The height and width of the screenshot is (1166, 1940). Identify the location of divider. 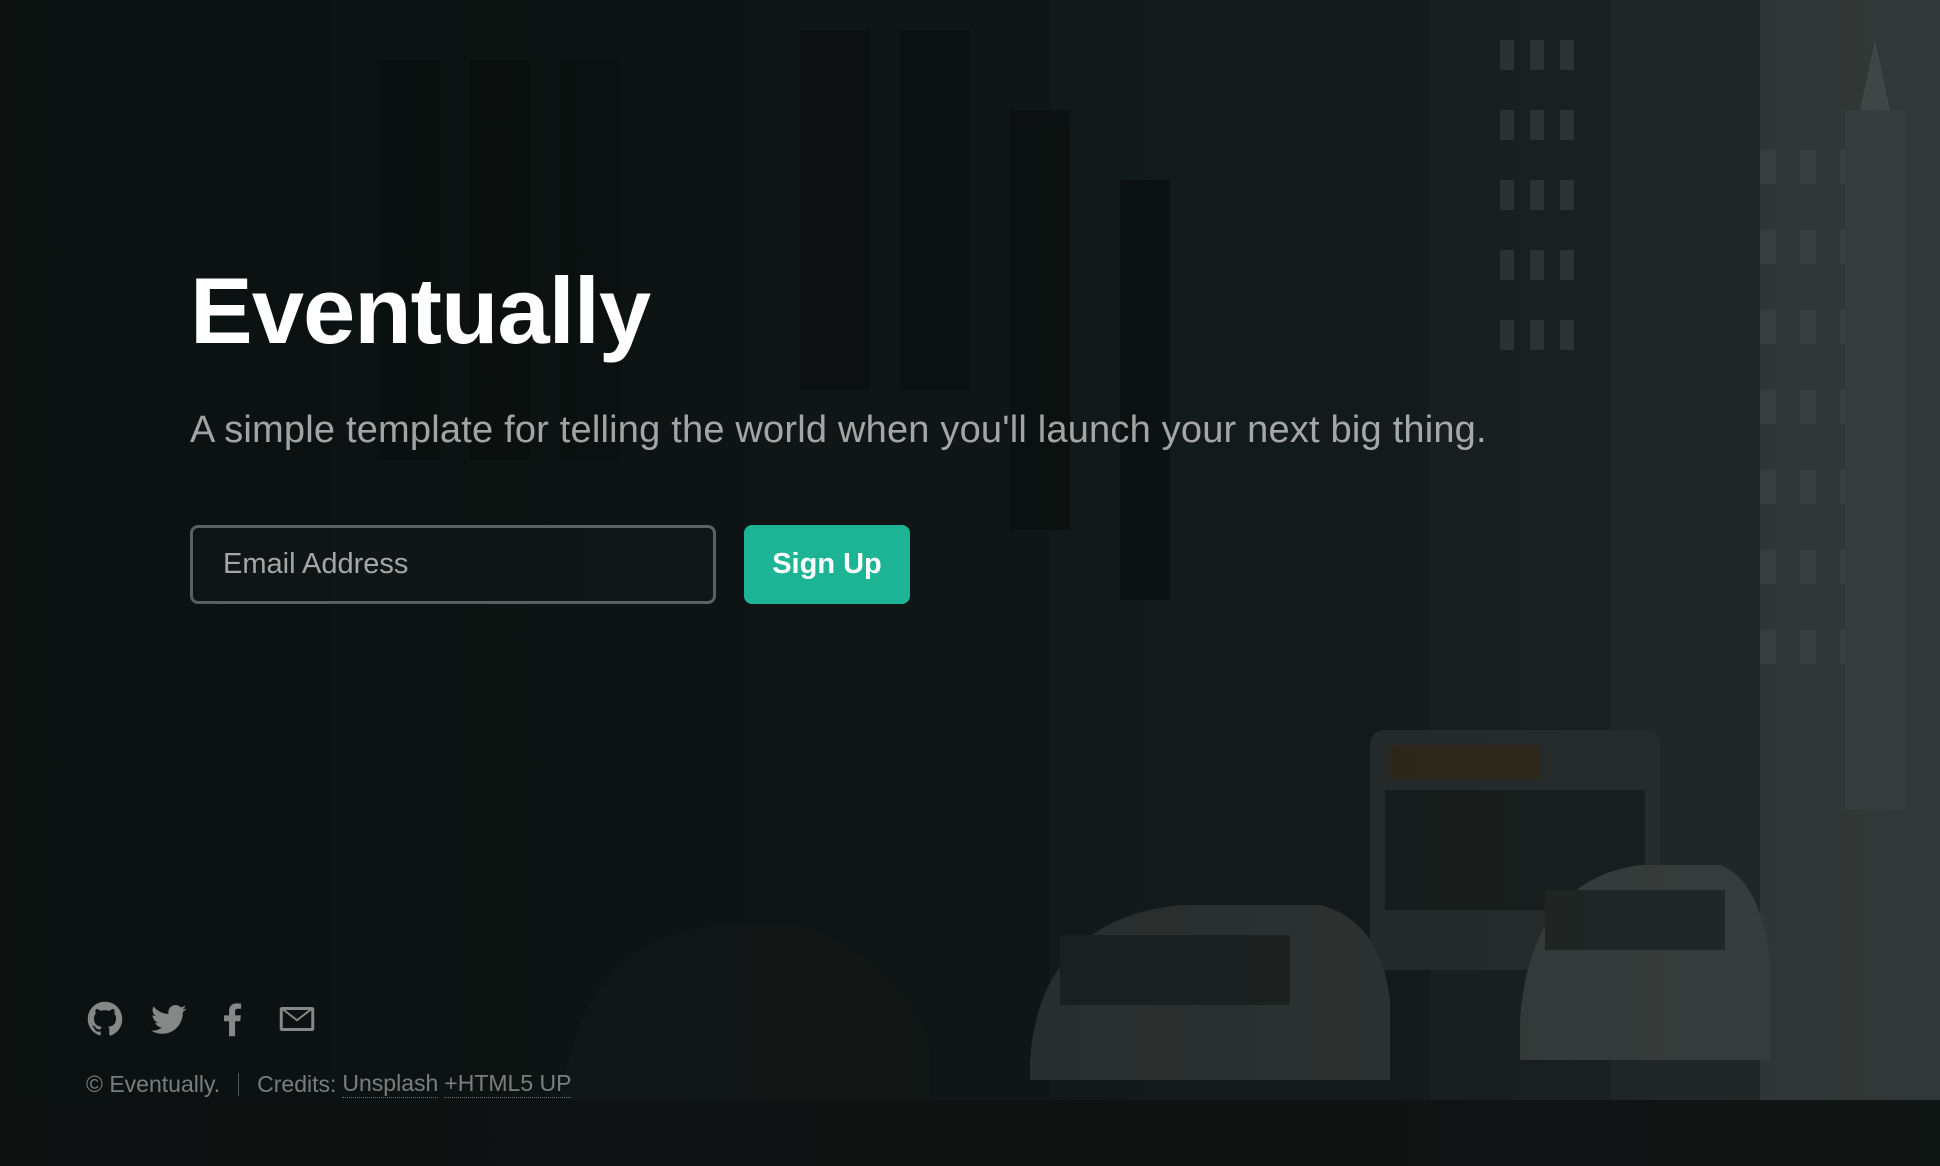
(239, 1084).